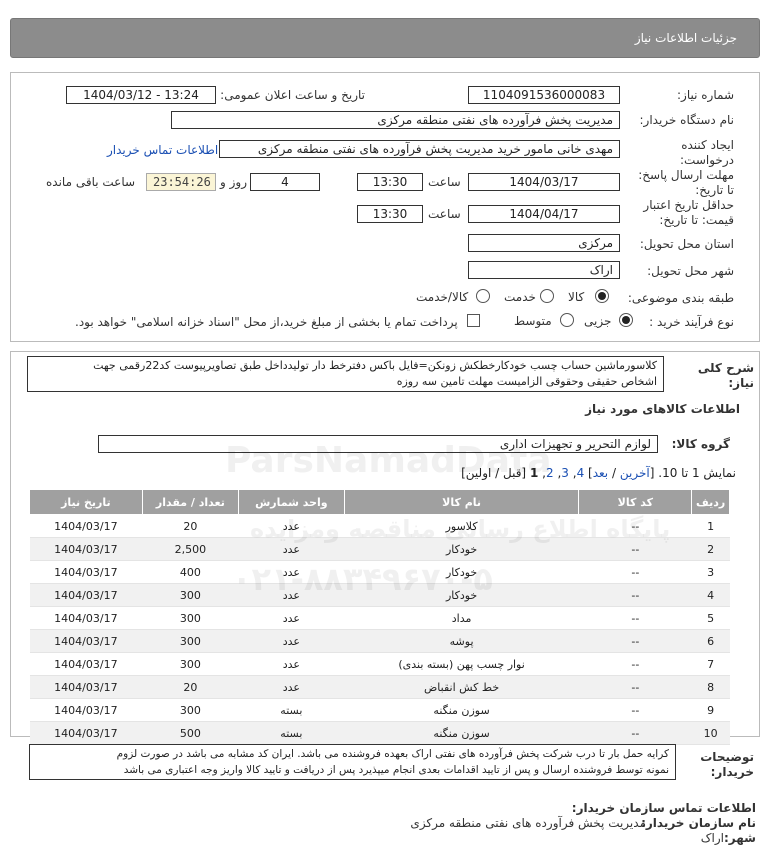 This screenshot has width=770, height=845. What do you see at coordinates (378, 444) in the screenshot?
I see `goods-group-field: لوازم التحریر و تجهیزات اداری` at bounding box center [378, 444].